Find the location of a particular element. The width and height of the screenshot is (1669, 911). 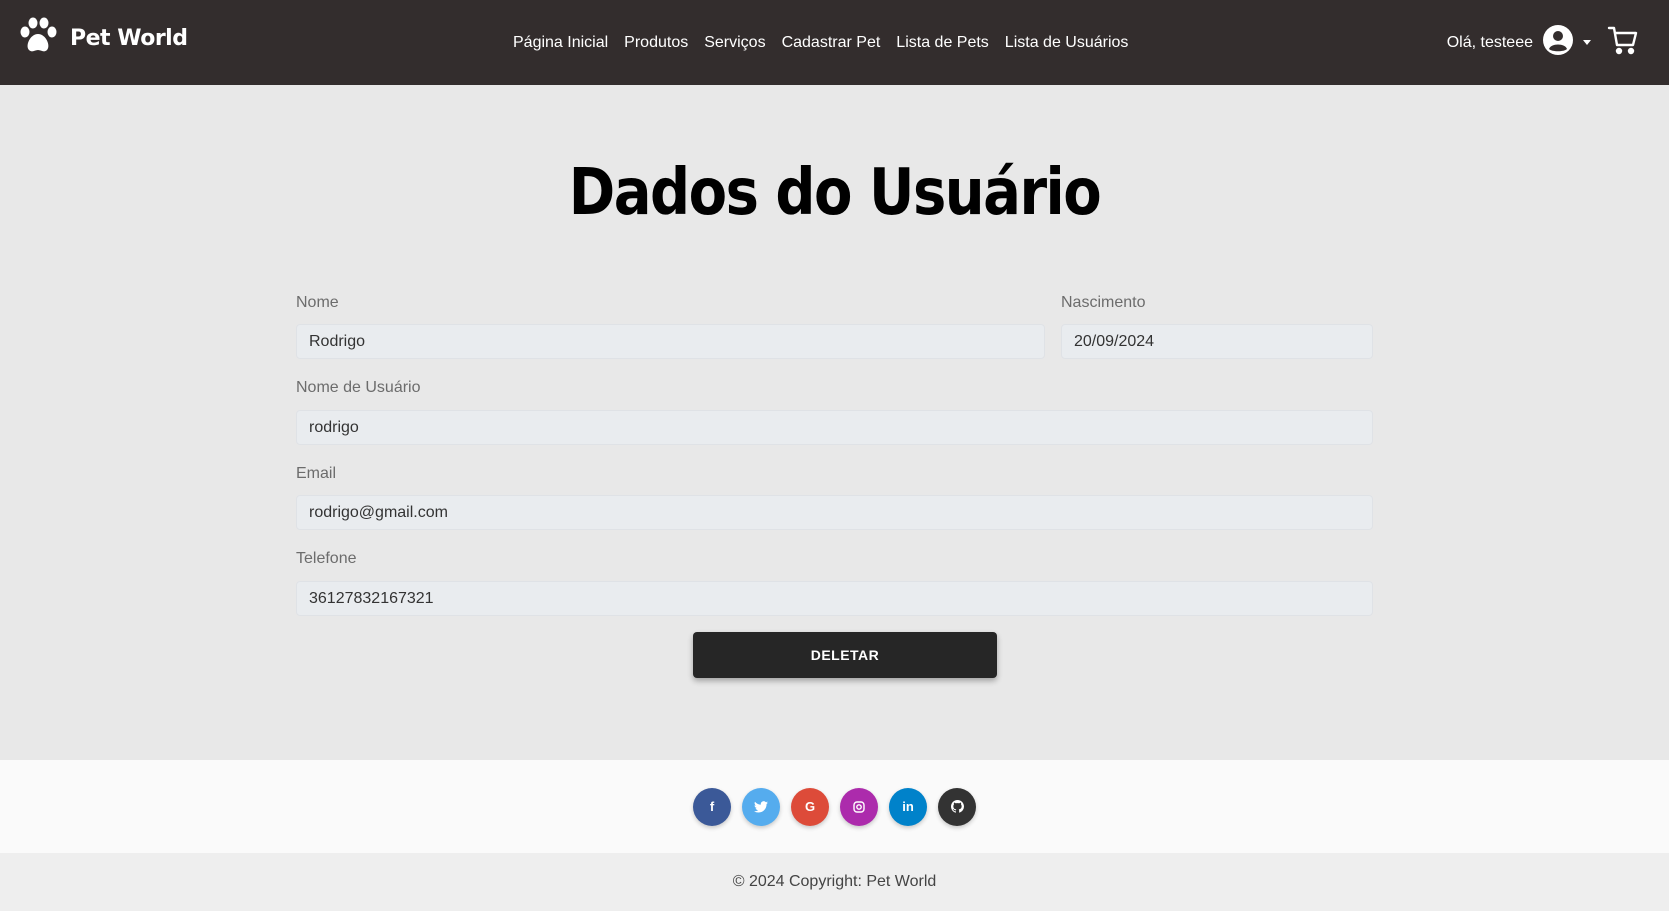

paw-icon is located at coordinates (38, 38).